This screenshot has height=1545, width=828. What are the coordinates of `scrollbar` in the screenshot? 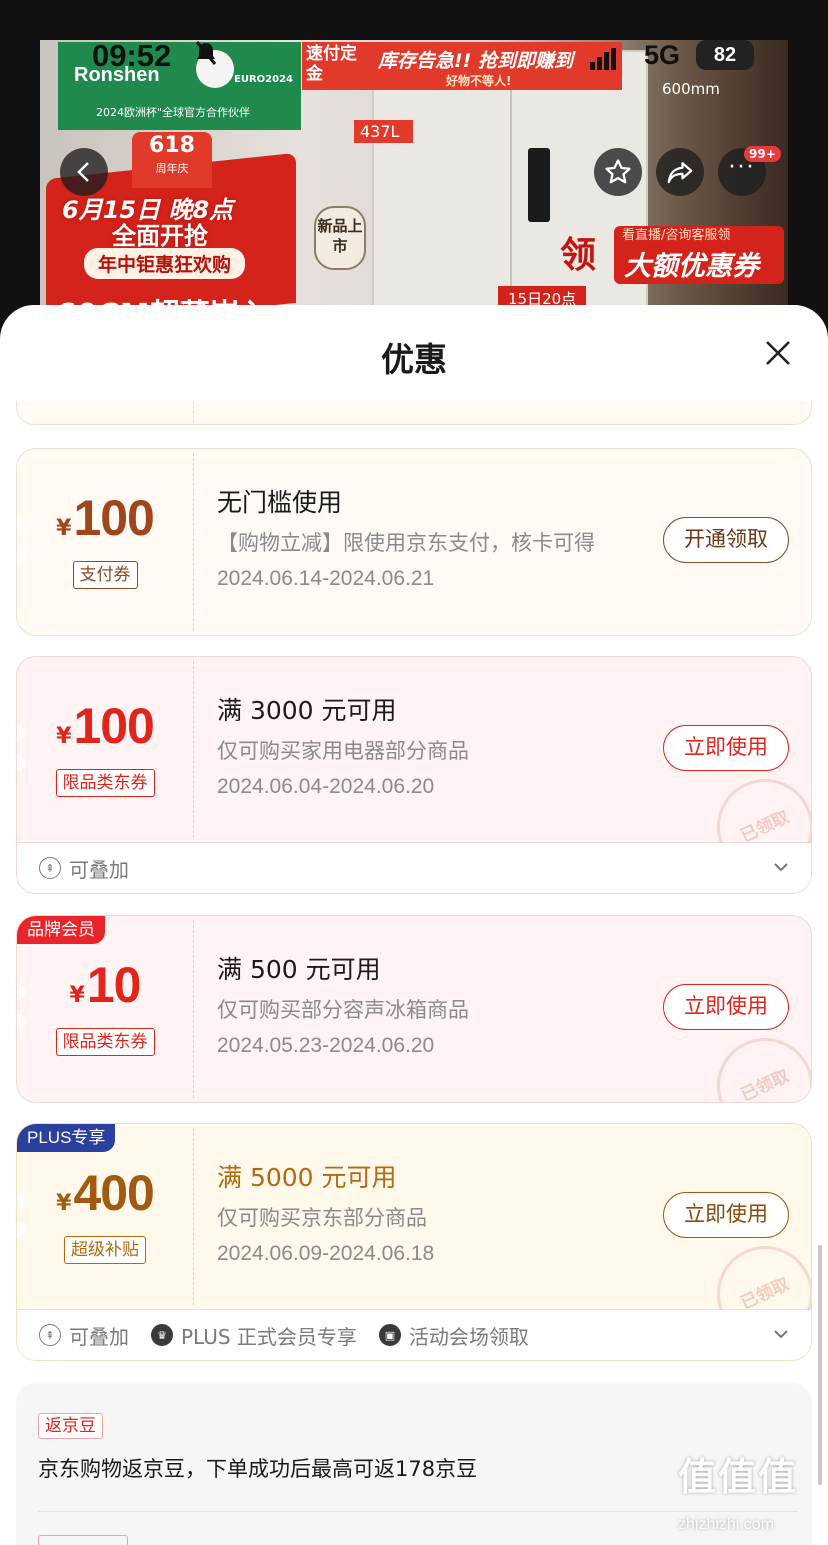 It's located at (820, 1365).